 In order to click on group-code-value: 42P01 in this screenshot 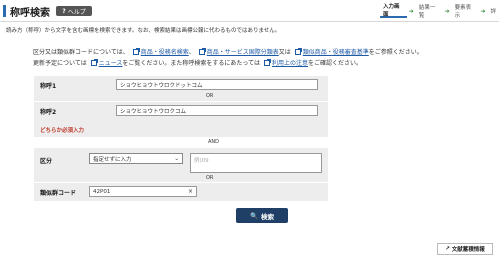, I will do `click(102, 191)`.